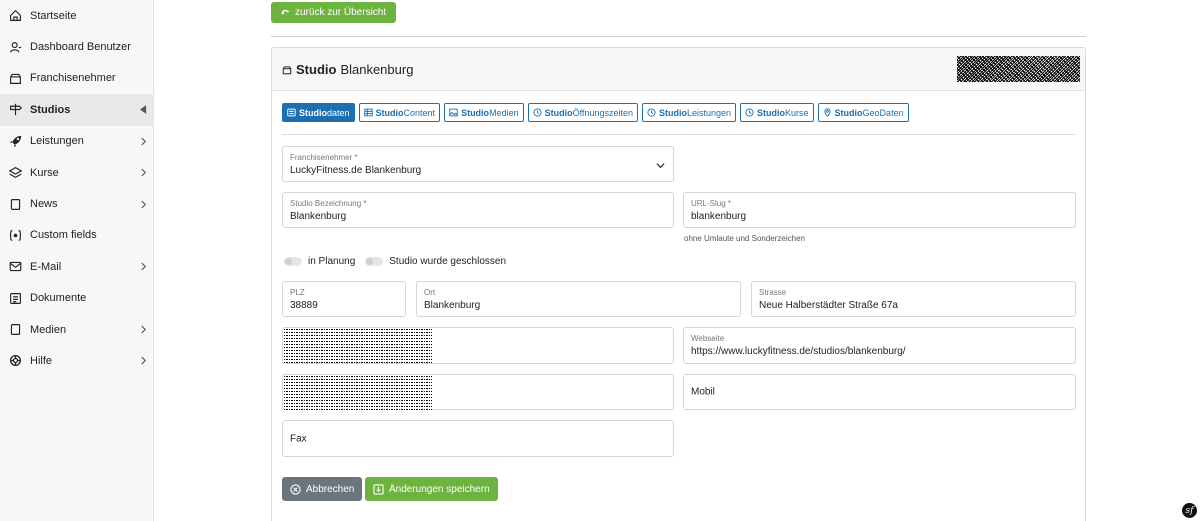 This screenshot has width=1200, height=521. I want to click on cancel-button-label: Abbrechen, so click(330, 489).